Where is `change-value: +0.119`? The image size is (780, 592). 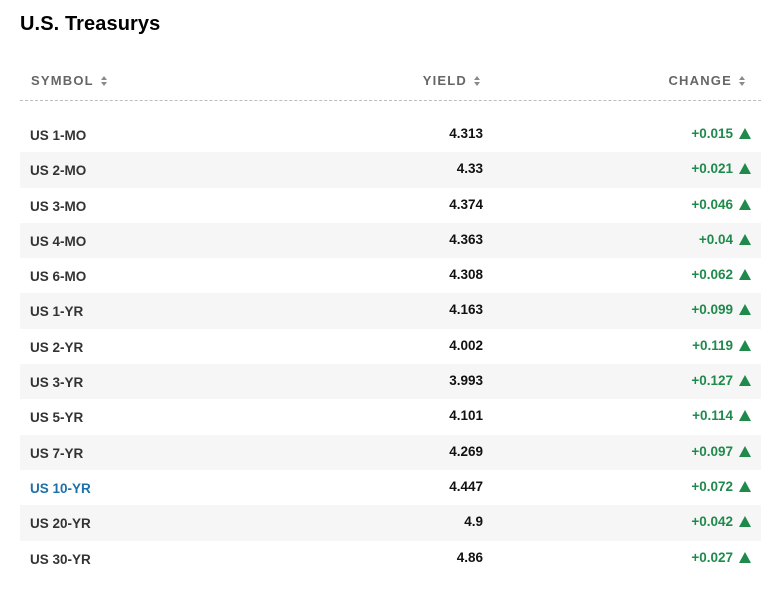
change-value: +0.119 is located at coordinates (721, 345).